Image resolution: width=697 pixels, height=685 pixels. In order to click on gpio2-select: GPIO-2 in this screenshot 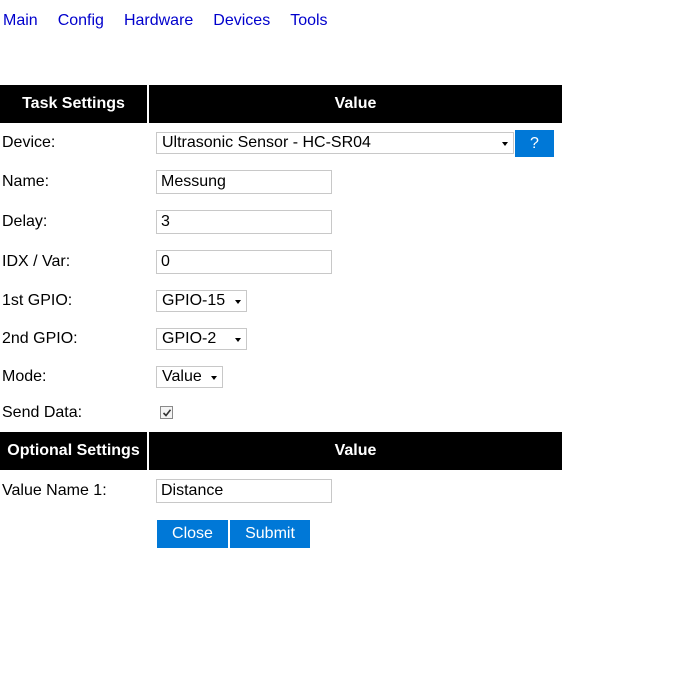, I will do `click(201, 339)`.